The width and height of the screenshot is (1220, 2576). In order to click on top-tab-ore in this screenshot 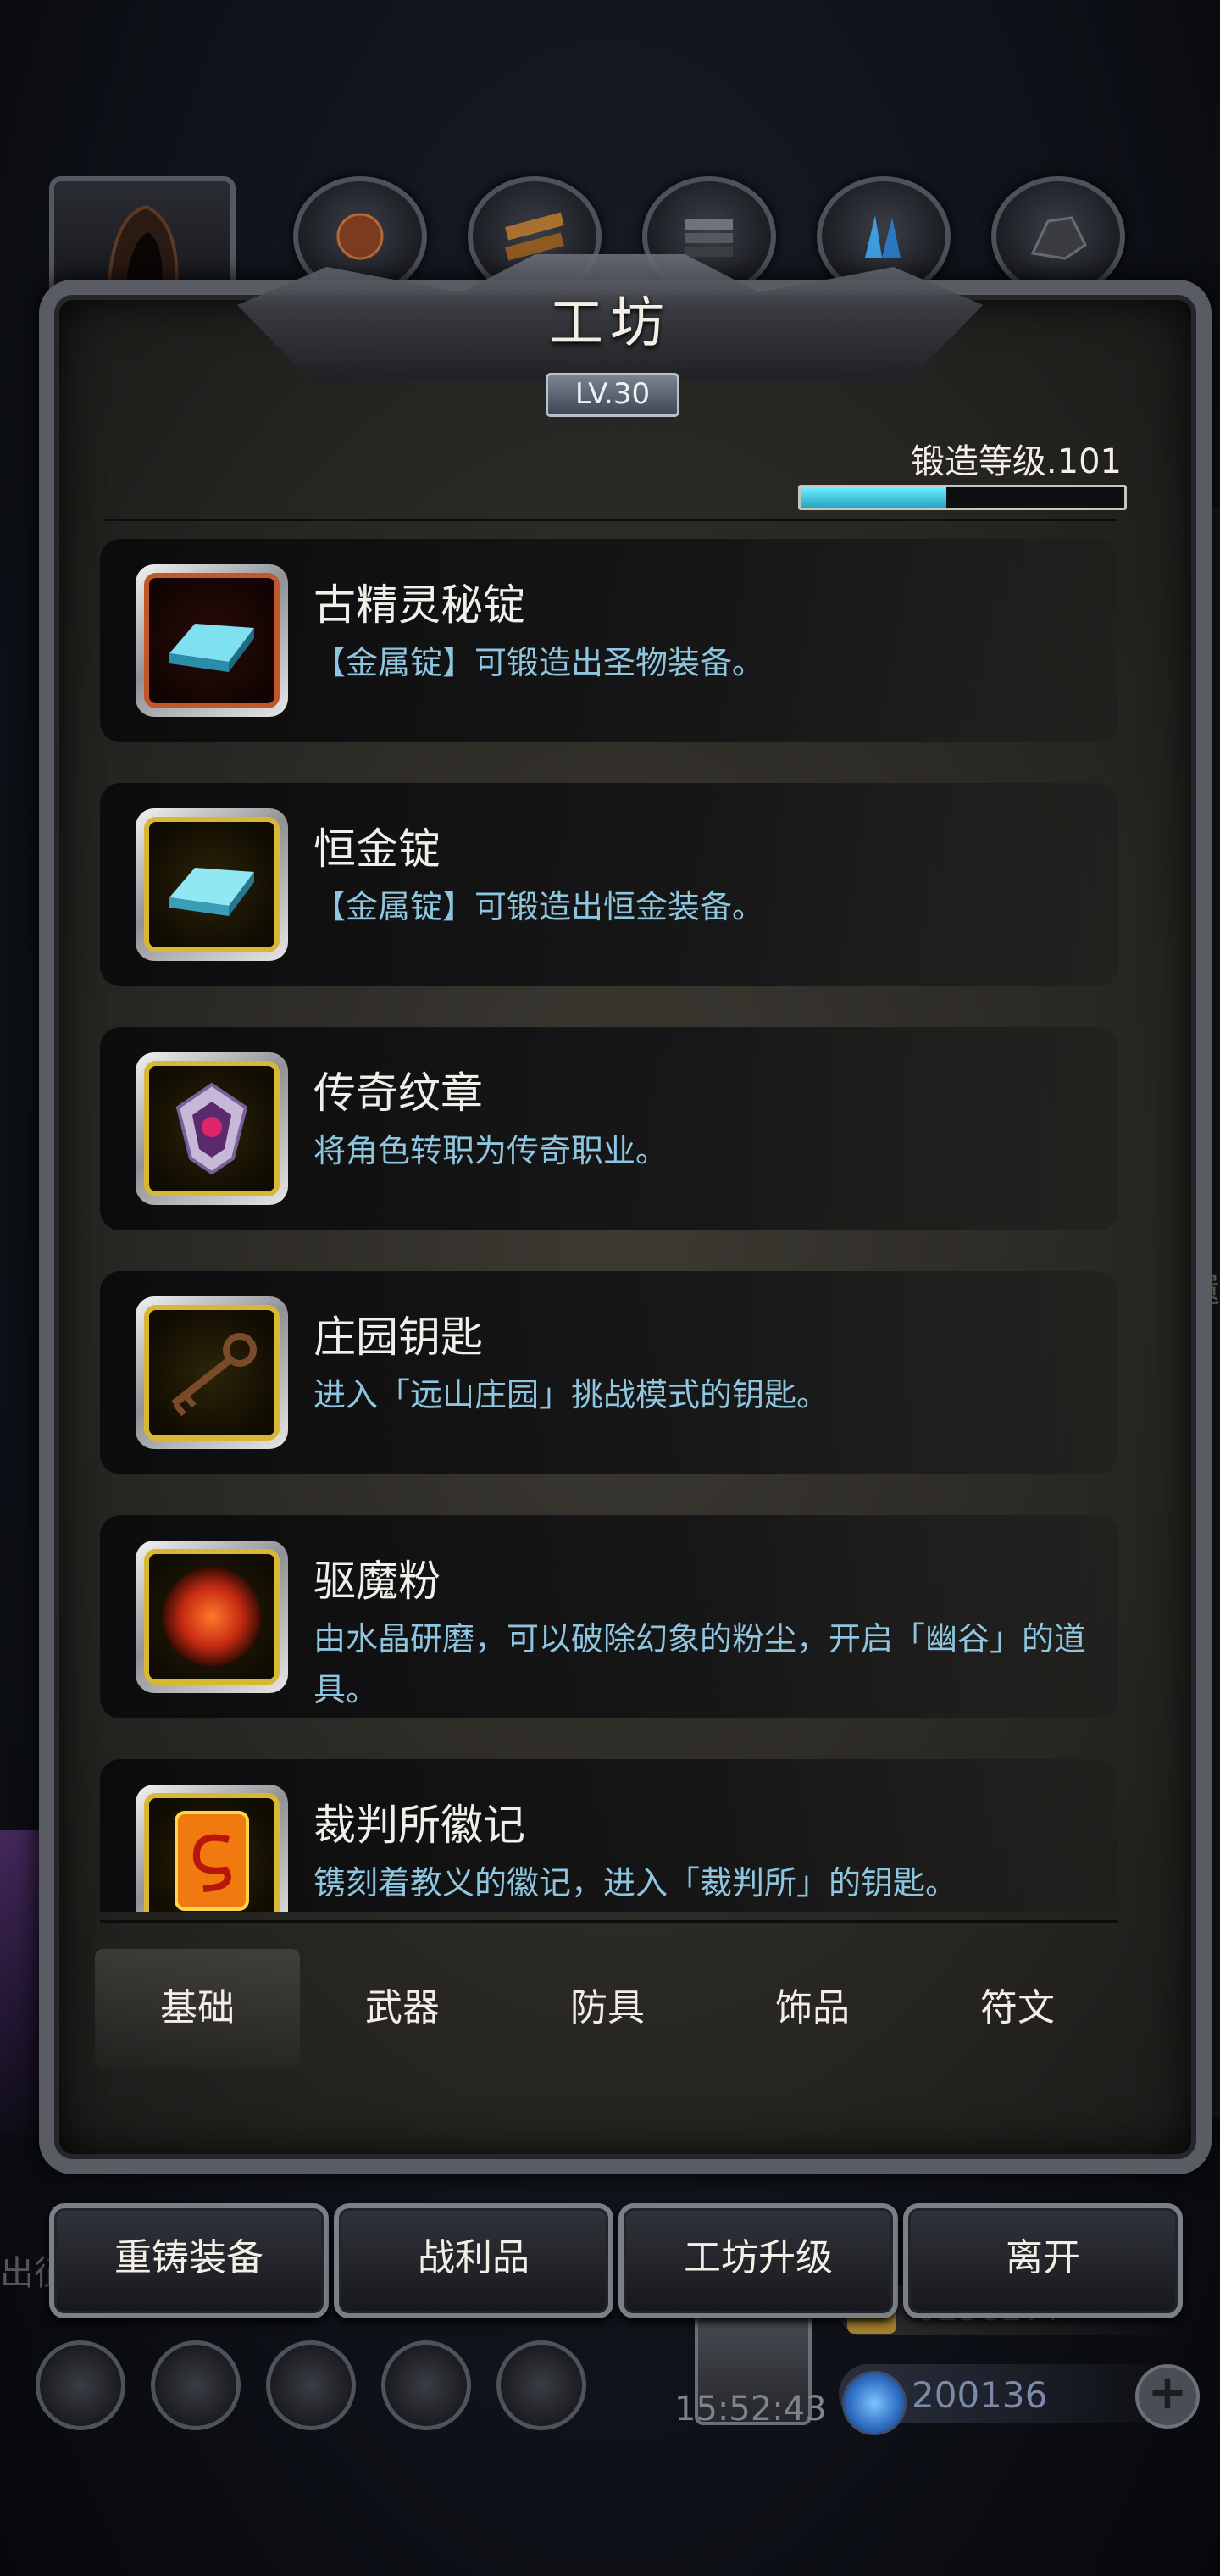, I will do `click(1058, 237)`.